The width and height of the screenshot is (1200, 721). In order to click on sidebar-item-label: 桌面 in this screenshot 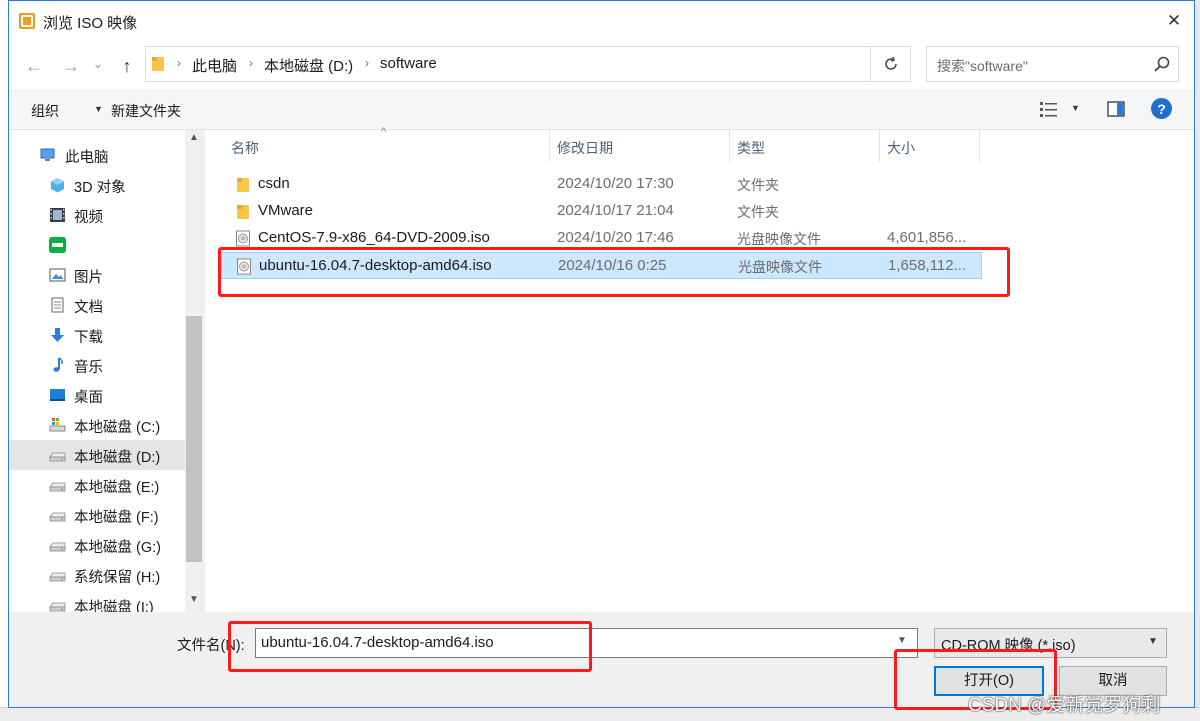, I will do `click(88, 398)`.